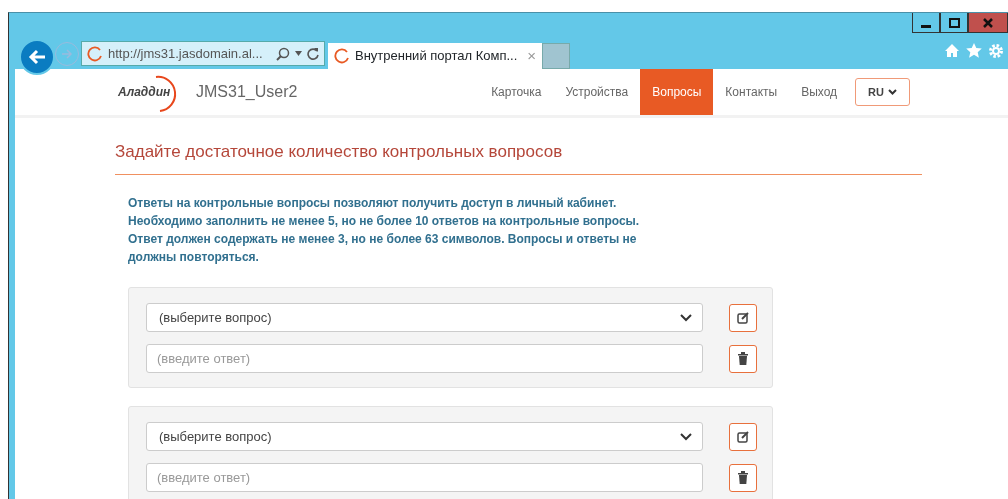 Image resolution: width=1008 pixels, height=499 pixels. I want to click on star-icon, so click(974, 50).